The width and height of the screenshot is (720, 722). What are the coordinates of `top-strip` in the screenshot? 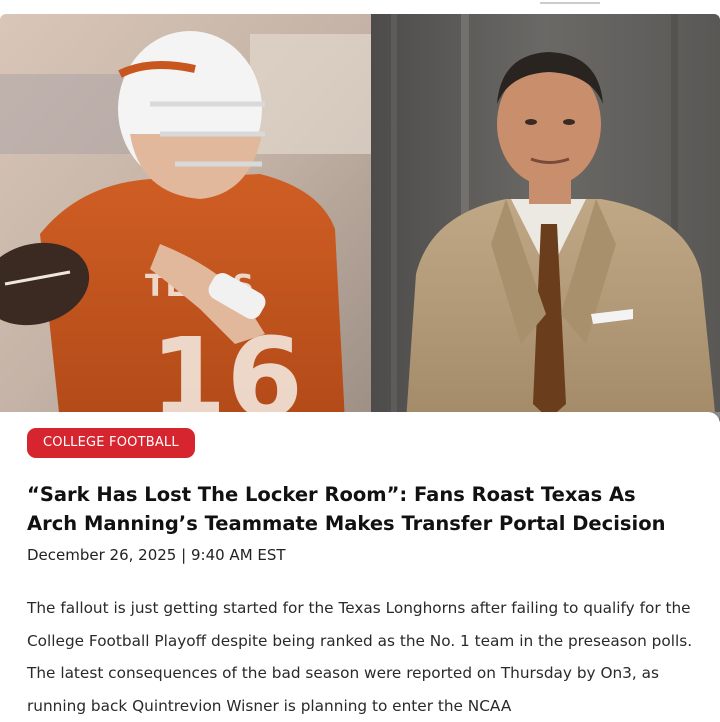 It's located at (360, 7).